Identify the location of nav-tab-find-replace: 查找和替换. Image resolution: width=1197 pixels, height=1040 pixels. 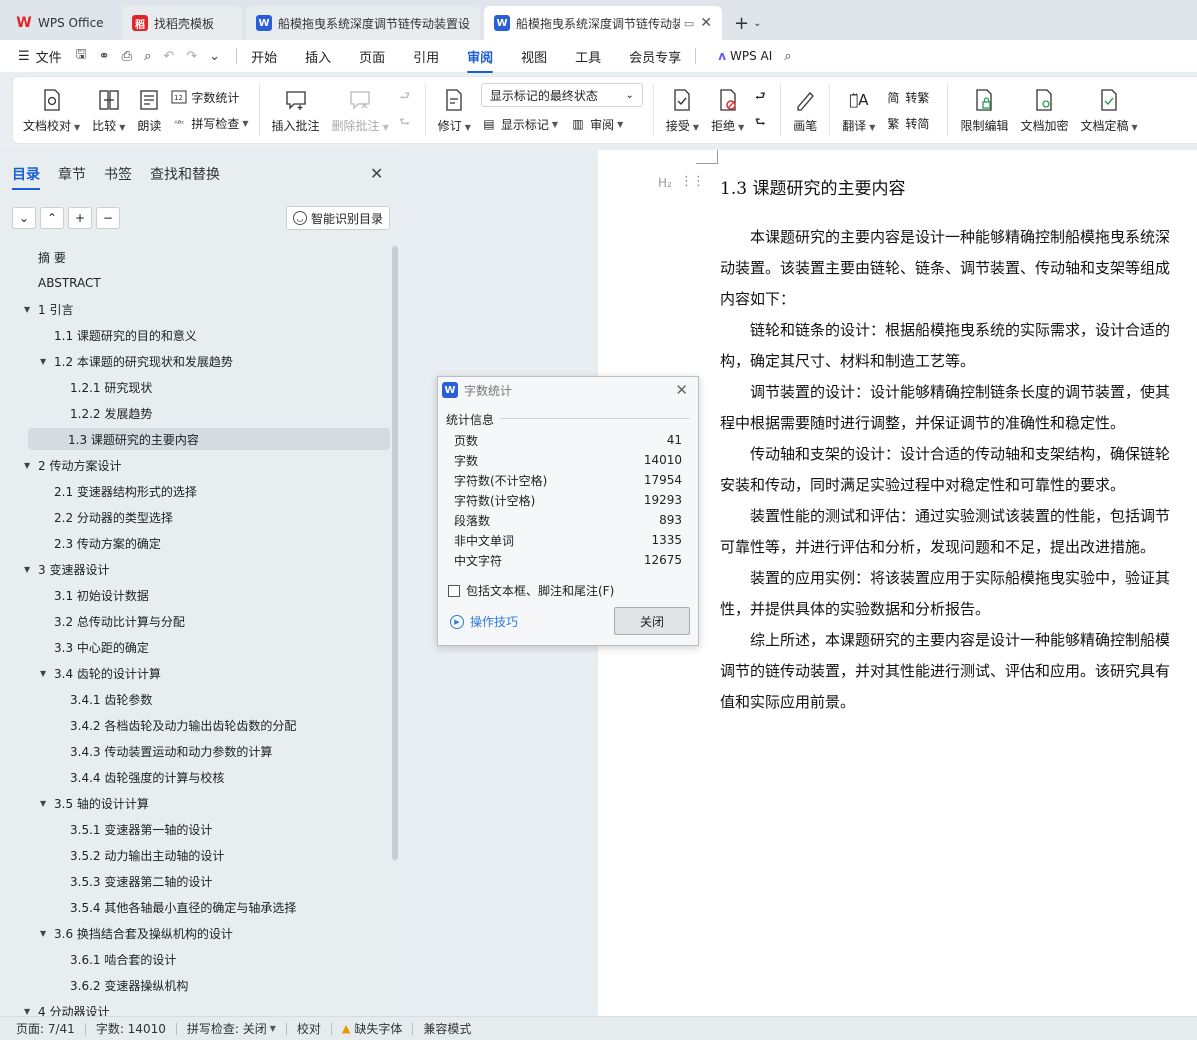
(185, 174).